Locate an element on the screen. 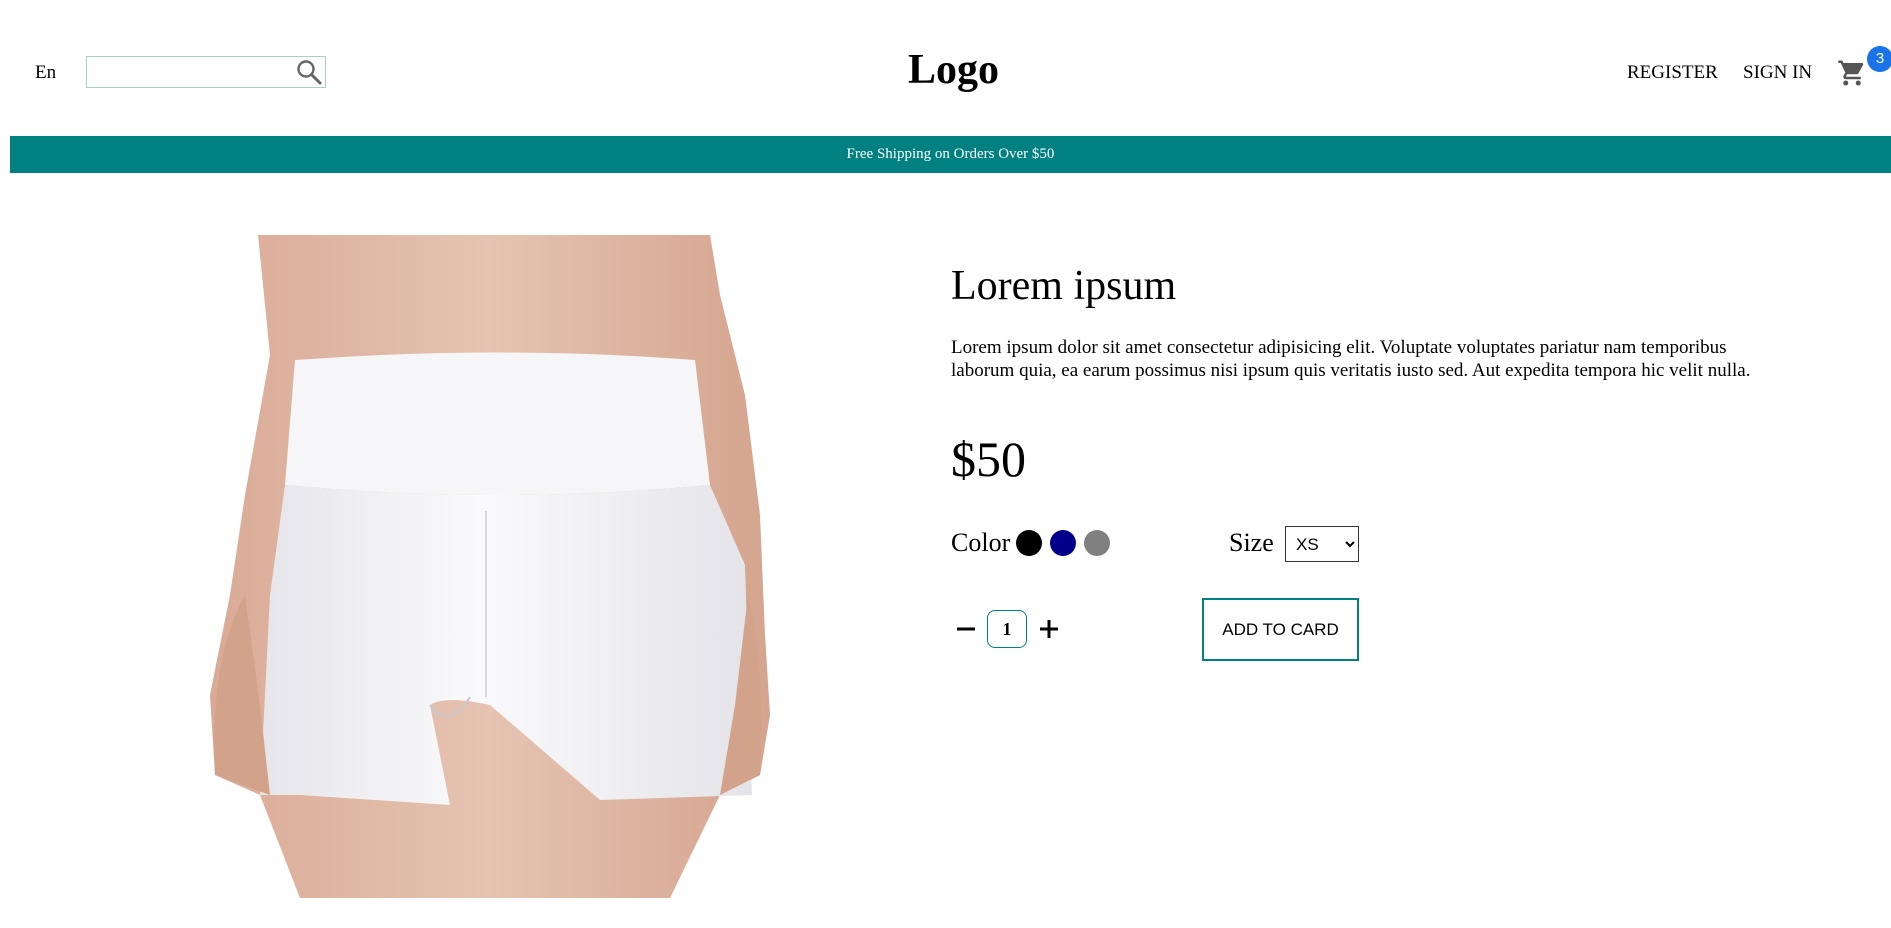 The height and width of the screenshot is (928, 1891). promo-banner: Free Shipping on Orders Over $50 is located at coordinates (950, 154).